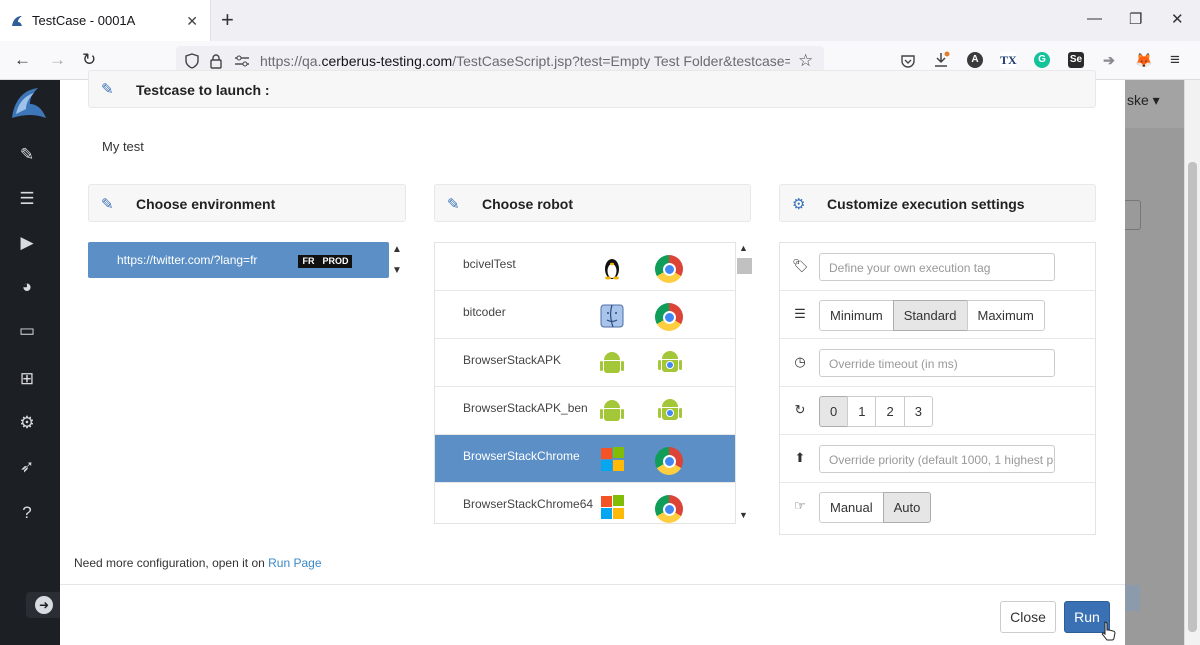  What do you see at coordinates (851, 507) in the screenshot?
I see `mode-manual-button: Manual` at bounding box center [851, 507].